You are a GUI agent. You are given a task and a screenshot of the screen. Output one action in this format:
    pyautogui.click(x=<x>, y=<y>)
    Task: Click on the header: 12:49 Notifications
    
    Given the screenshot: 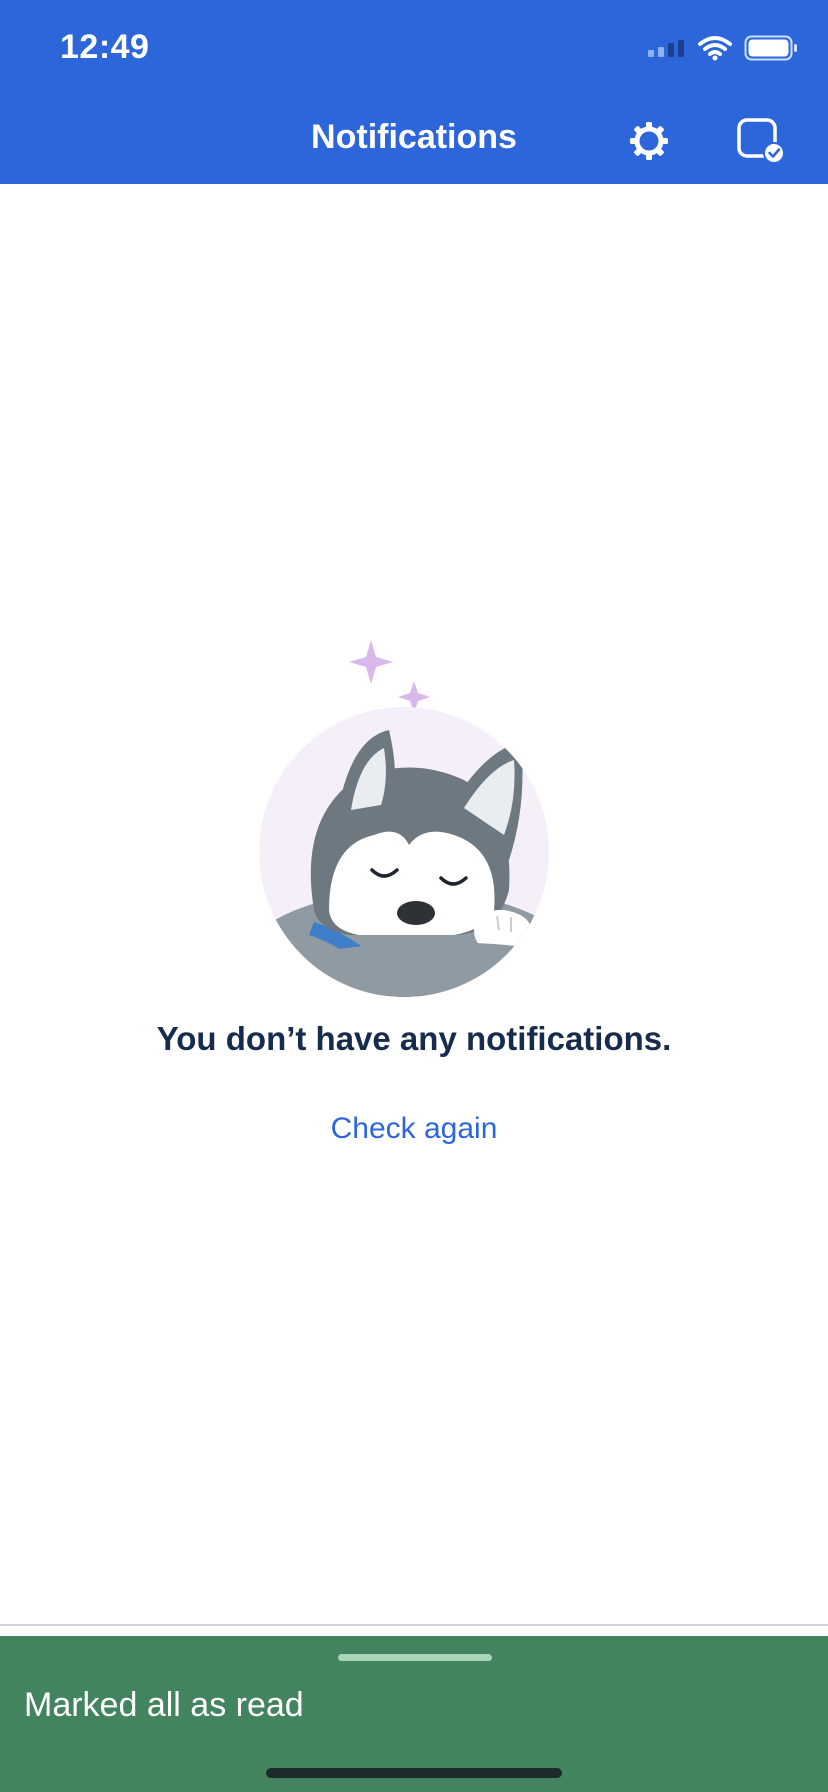 What is the action you would take?
    pyautogui.click(x=414, y=92)
    